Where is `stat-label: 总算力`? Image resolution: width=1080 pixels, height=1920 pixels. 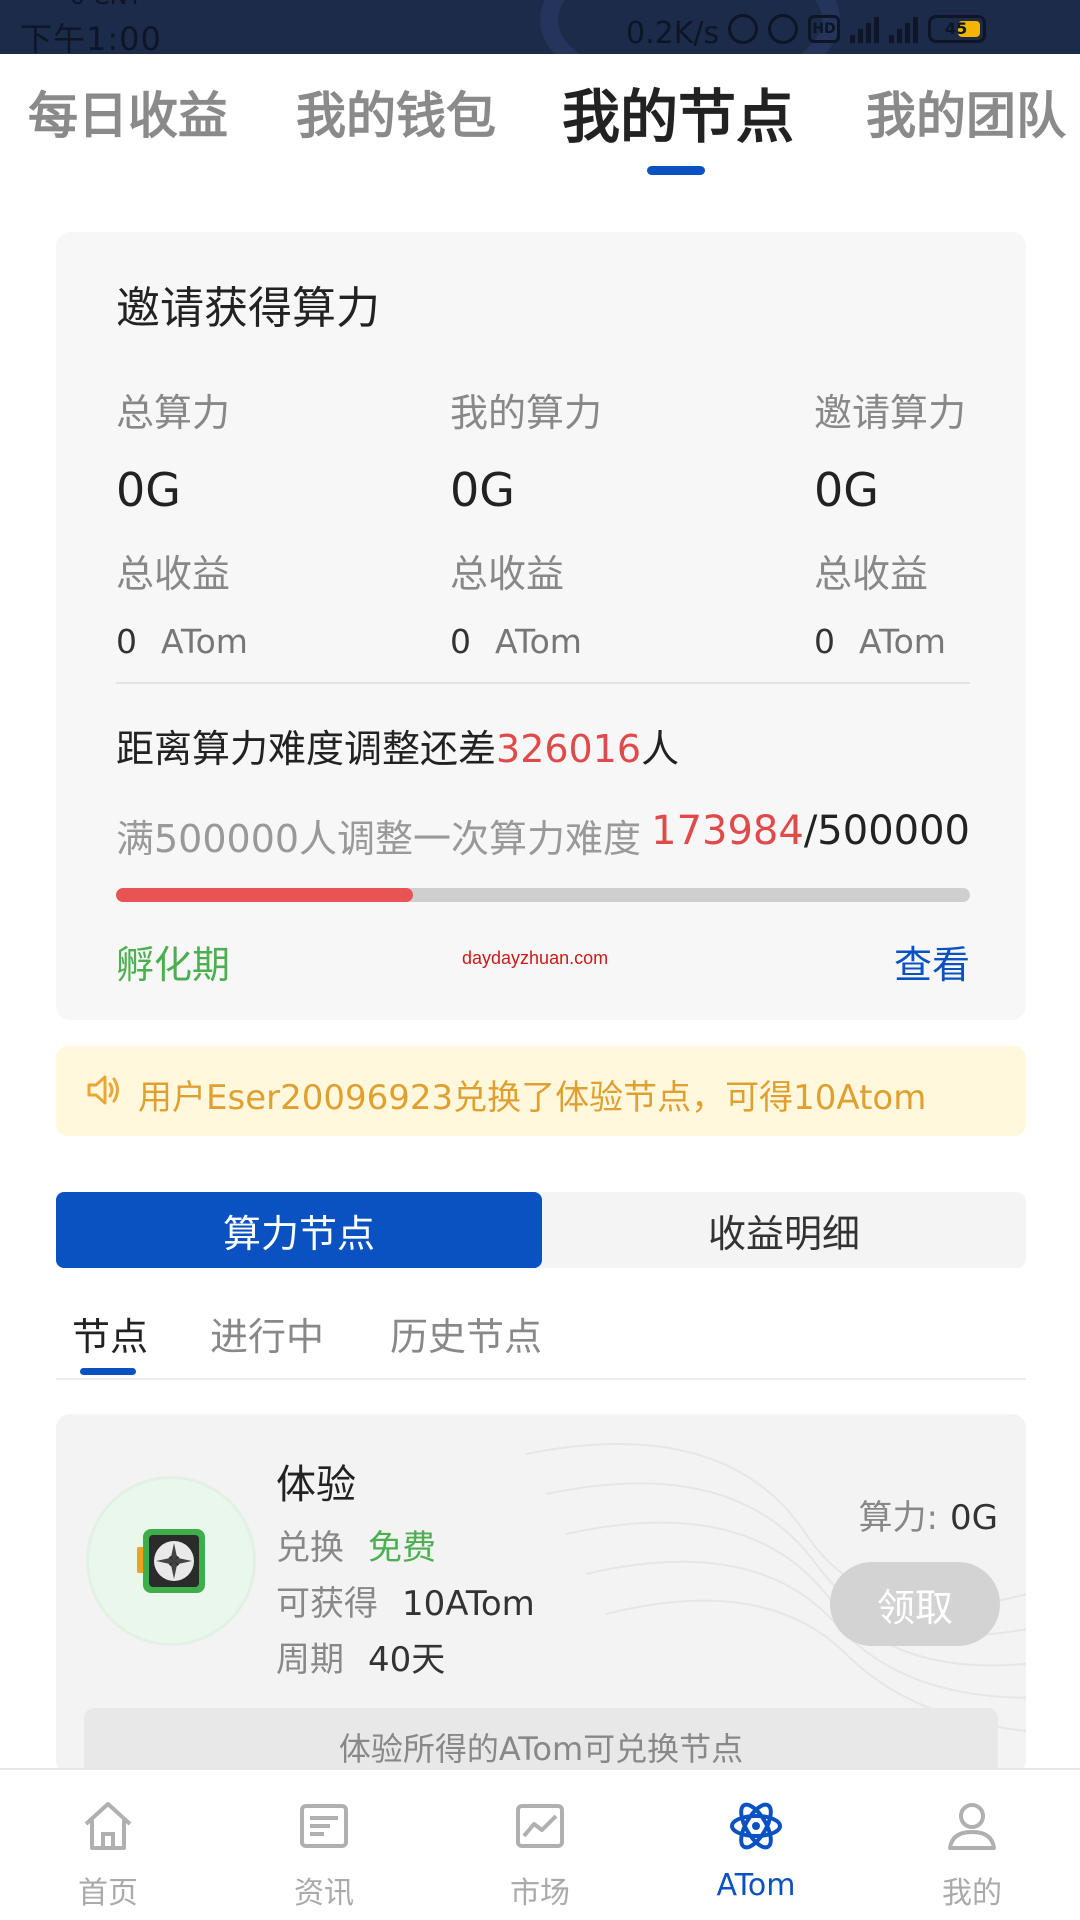 stat-label: 总算力 is located at coordinates (173, 413).